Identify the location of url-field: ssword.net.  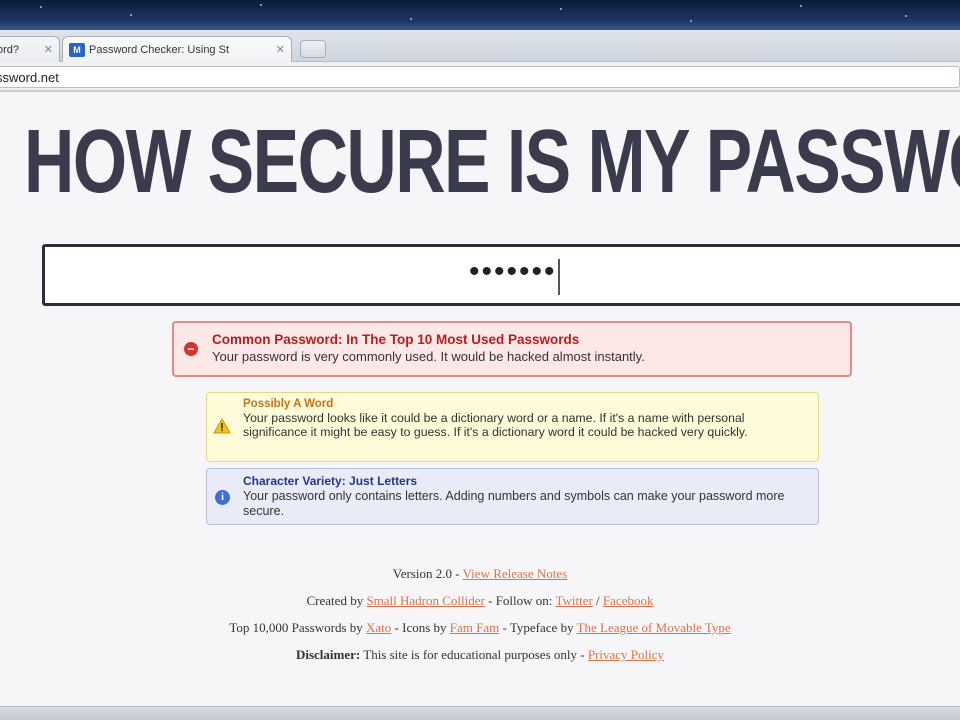
(480, 77).